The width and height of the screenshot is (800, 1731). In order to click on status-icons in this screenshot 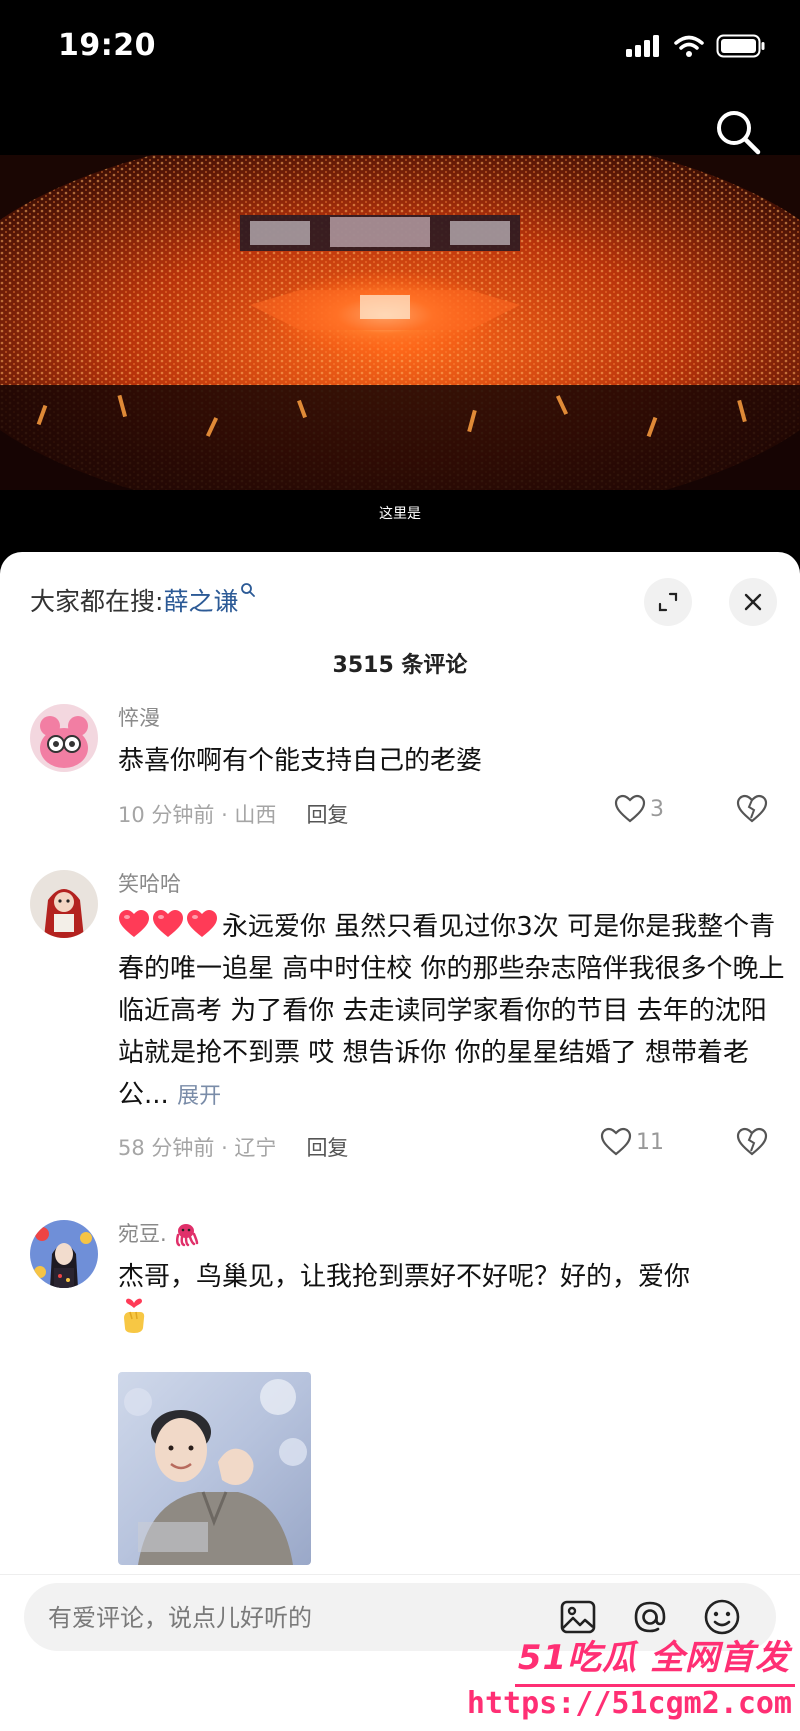, I will do `click(696, 46)`.